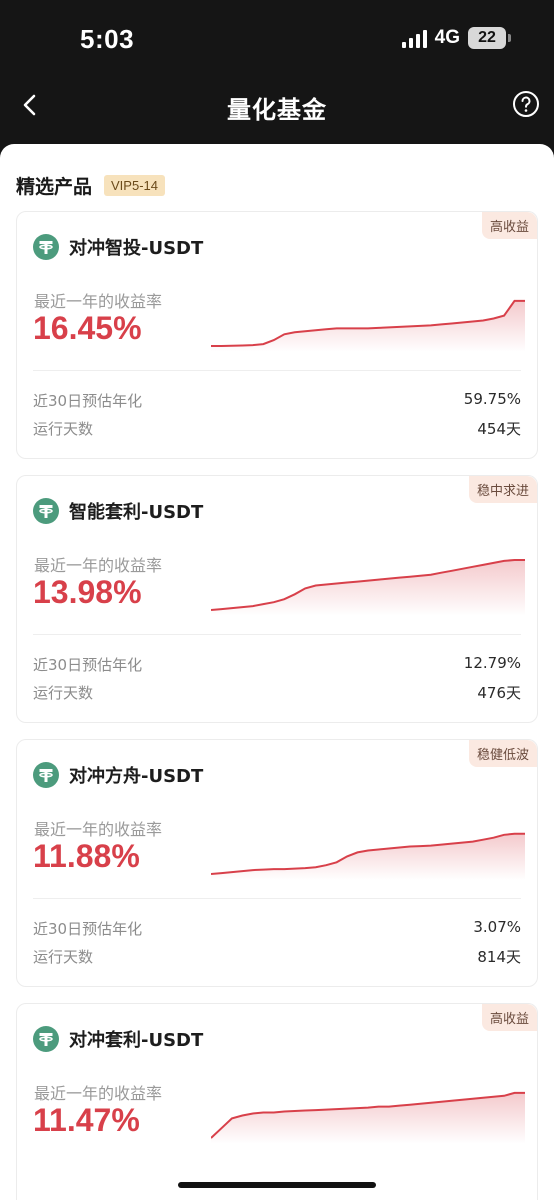  I want to click on days-value: 476天, so click(499, 693).